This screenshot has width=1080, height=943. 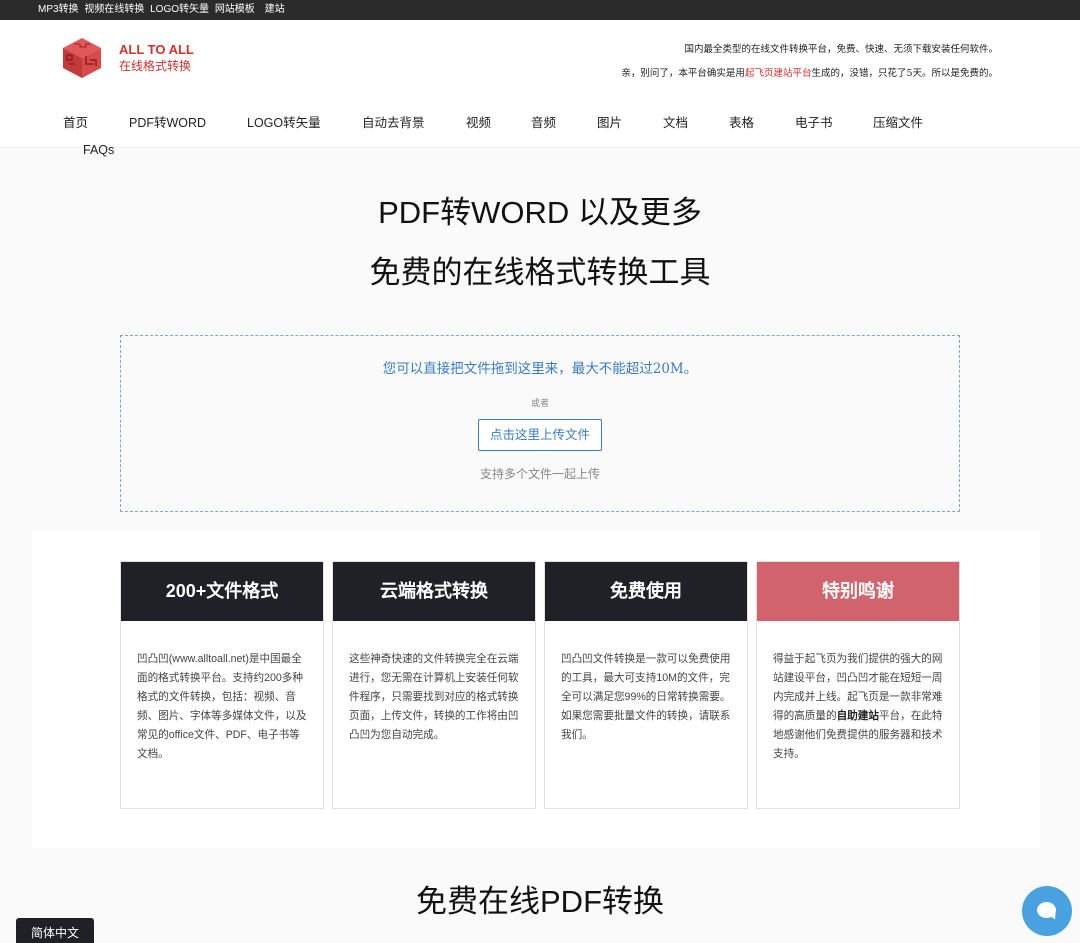 I want to click on chat-button, so click(x=1047, y=911).